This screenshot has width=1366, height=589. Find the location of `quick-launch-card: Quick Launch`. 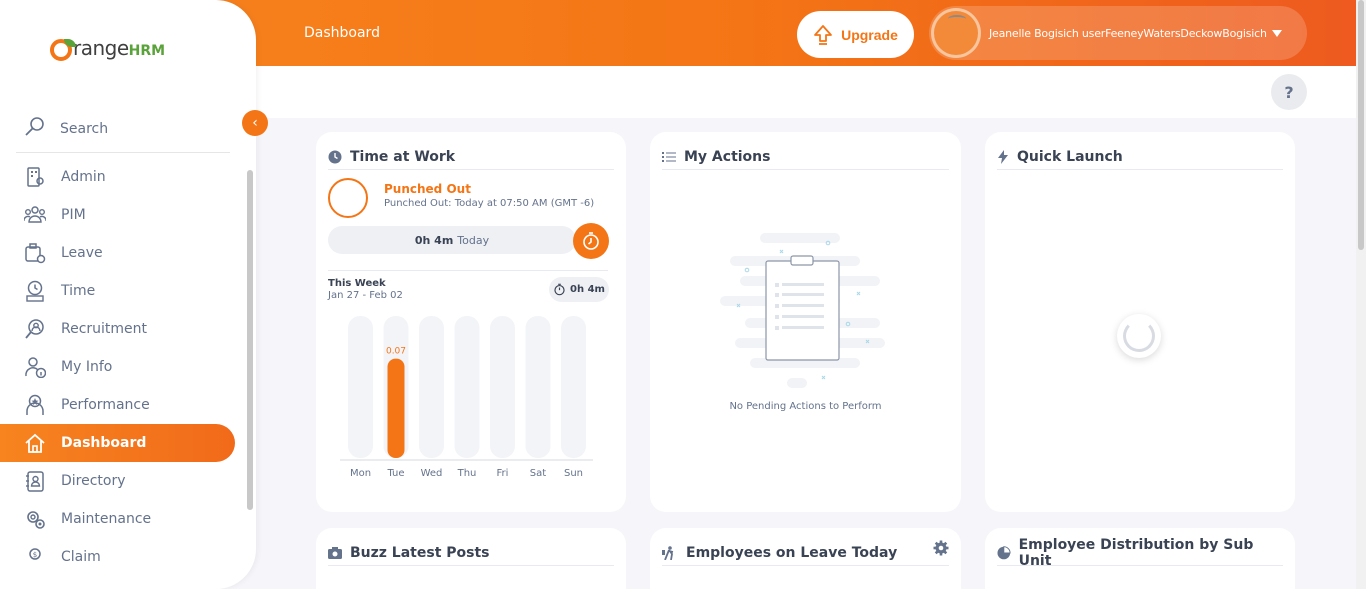

quick-launch-card: Quick Launch is located at coordinates (1140, 322).